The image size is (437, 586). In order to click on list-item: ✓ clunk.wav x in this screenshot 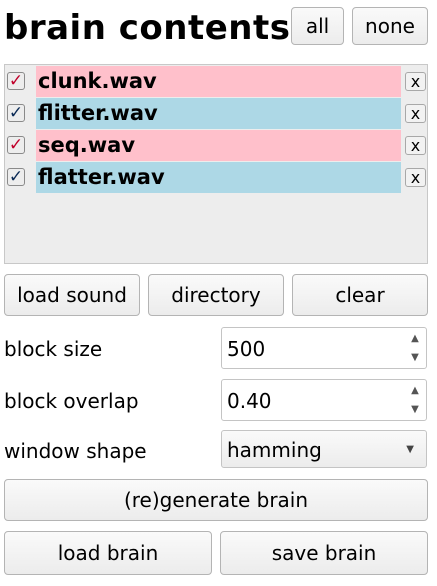, I will do `click(216, 81)`.